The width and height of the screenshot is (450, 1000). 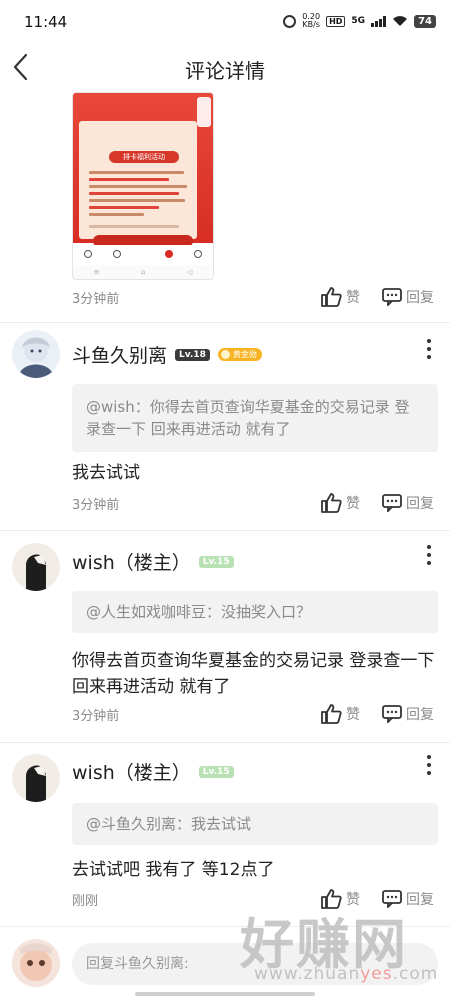 I want to click on status-bar: 11:44 0.20 KB/s HD 5G 74, so click(x=225, y=22).